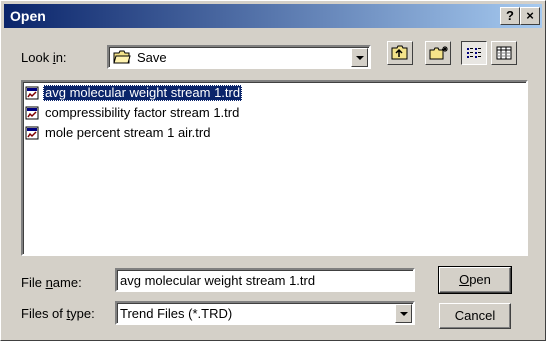  What do you see at coordinates (152, 57) in the screenshot?
I see `look-in-value: Save` at bounding box center [152, 57].